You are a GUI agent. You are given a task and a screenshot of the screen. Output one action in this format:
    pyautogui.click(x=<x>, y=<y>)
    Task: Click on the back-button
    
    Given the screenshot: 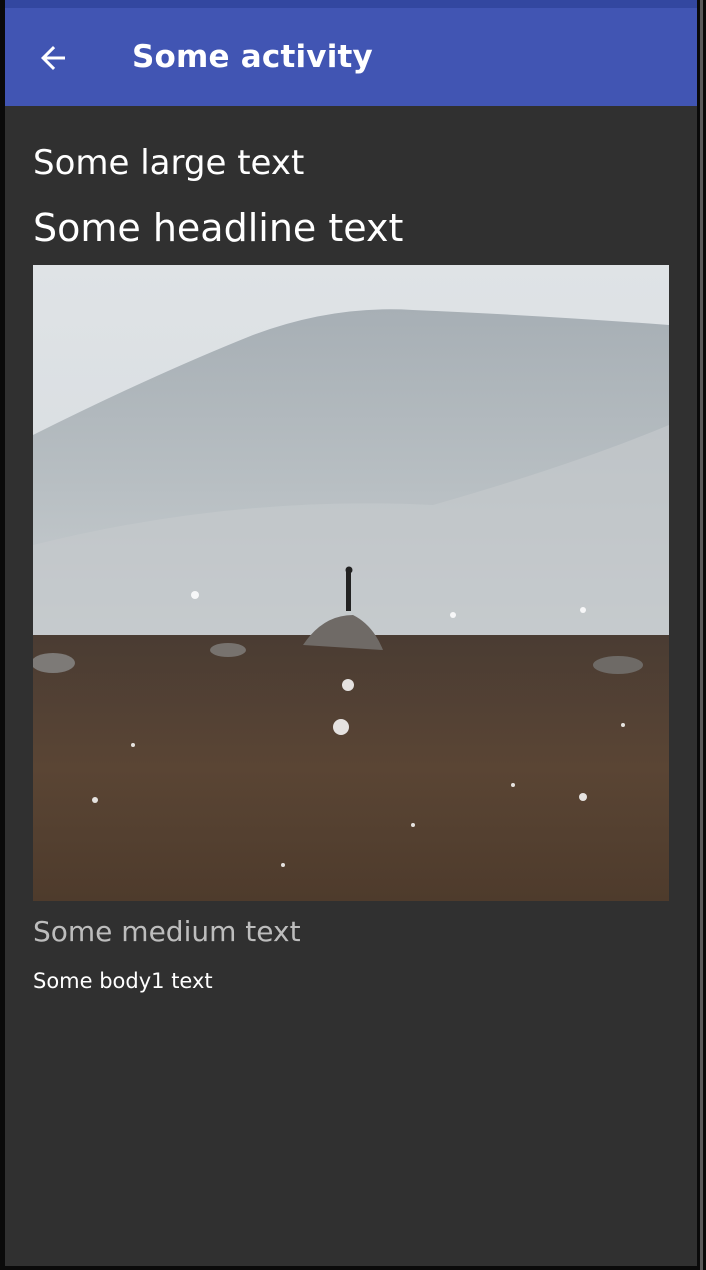 What is the action you would take?
    pyautogui.click(x=53, y=58)
    